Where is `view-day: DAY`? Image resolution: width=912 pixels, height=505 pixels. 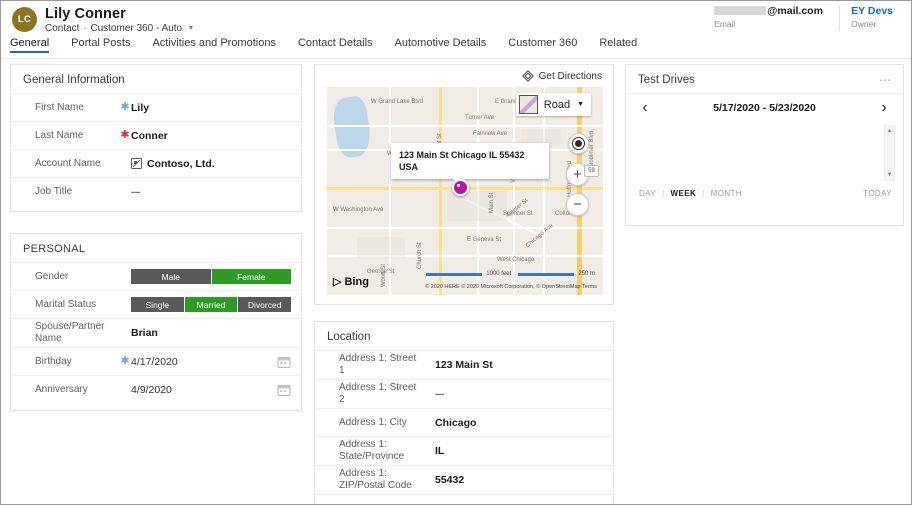 view-day: DAY is located at coordinates (647, 193).